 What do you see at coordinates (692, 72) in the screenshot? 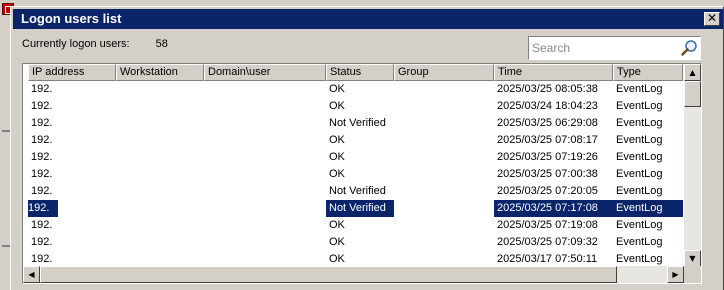
I see `scroll-up-button: ▲` at bounding box center [692, 72].